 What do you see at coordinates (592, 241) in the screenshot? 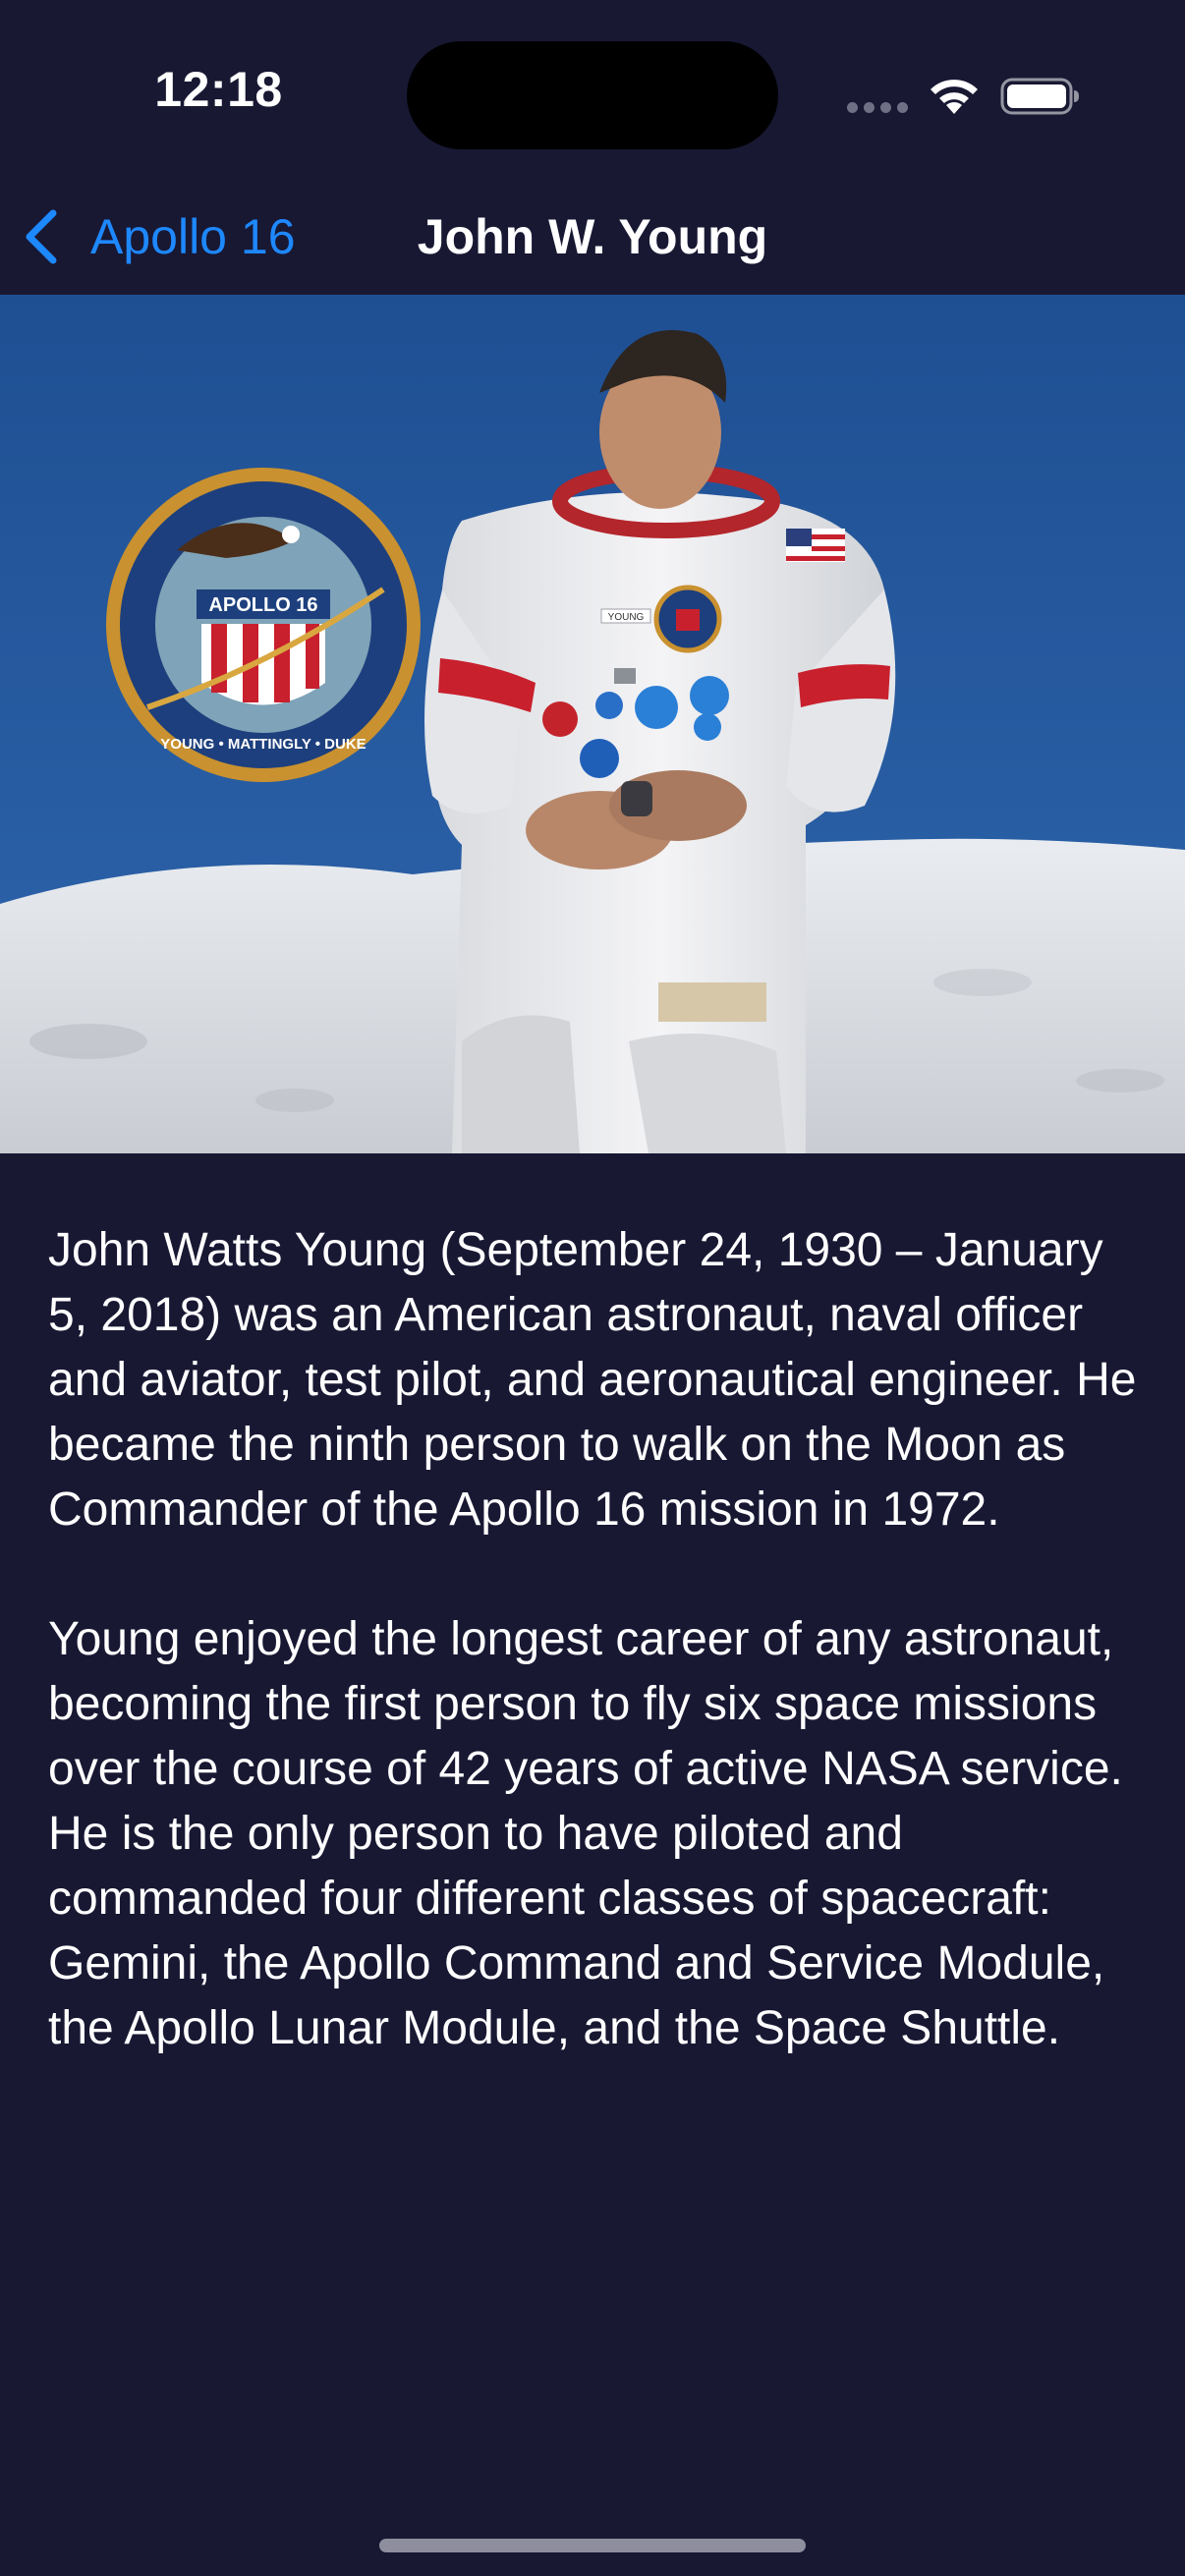
I see `navigation-bar: John W. Young Apollo 16` at bounding box center [592, 241].